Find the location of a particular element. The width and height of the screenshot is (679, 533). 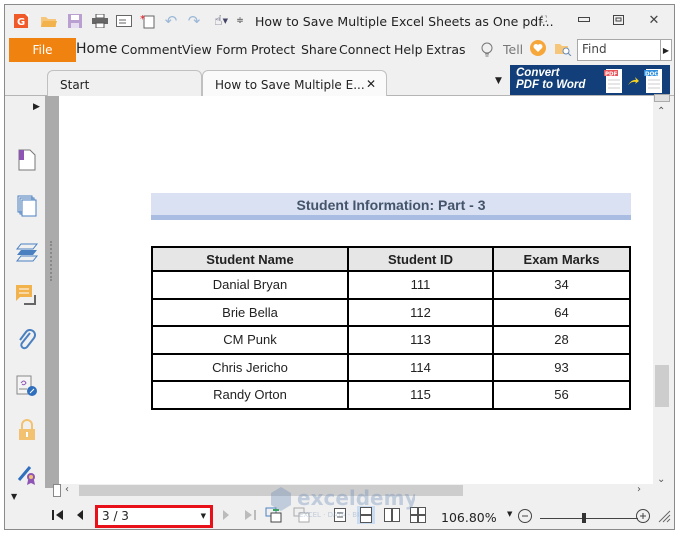

scroll-left-icon: ‹ is located at coordinates (67, 489).